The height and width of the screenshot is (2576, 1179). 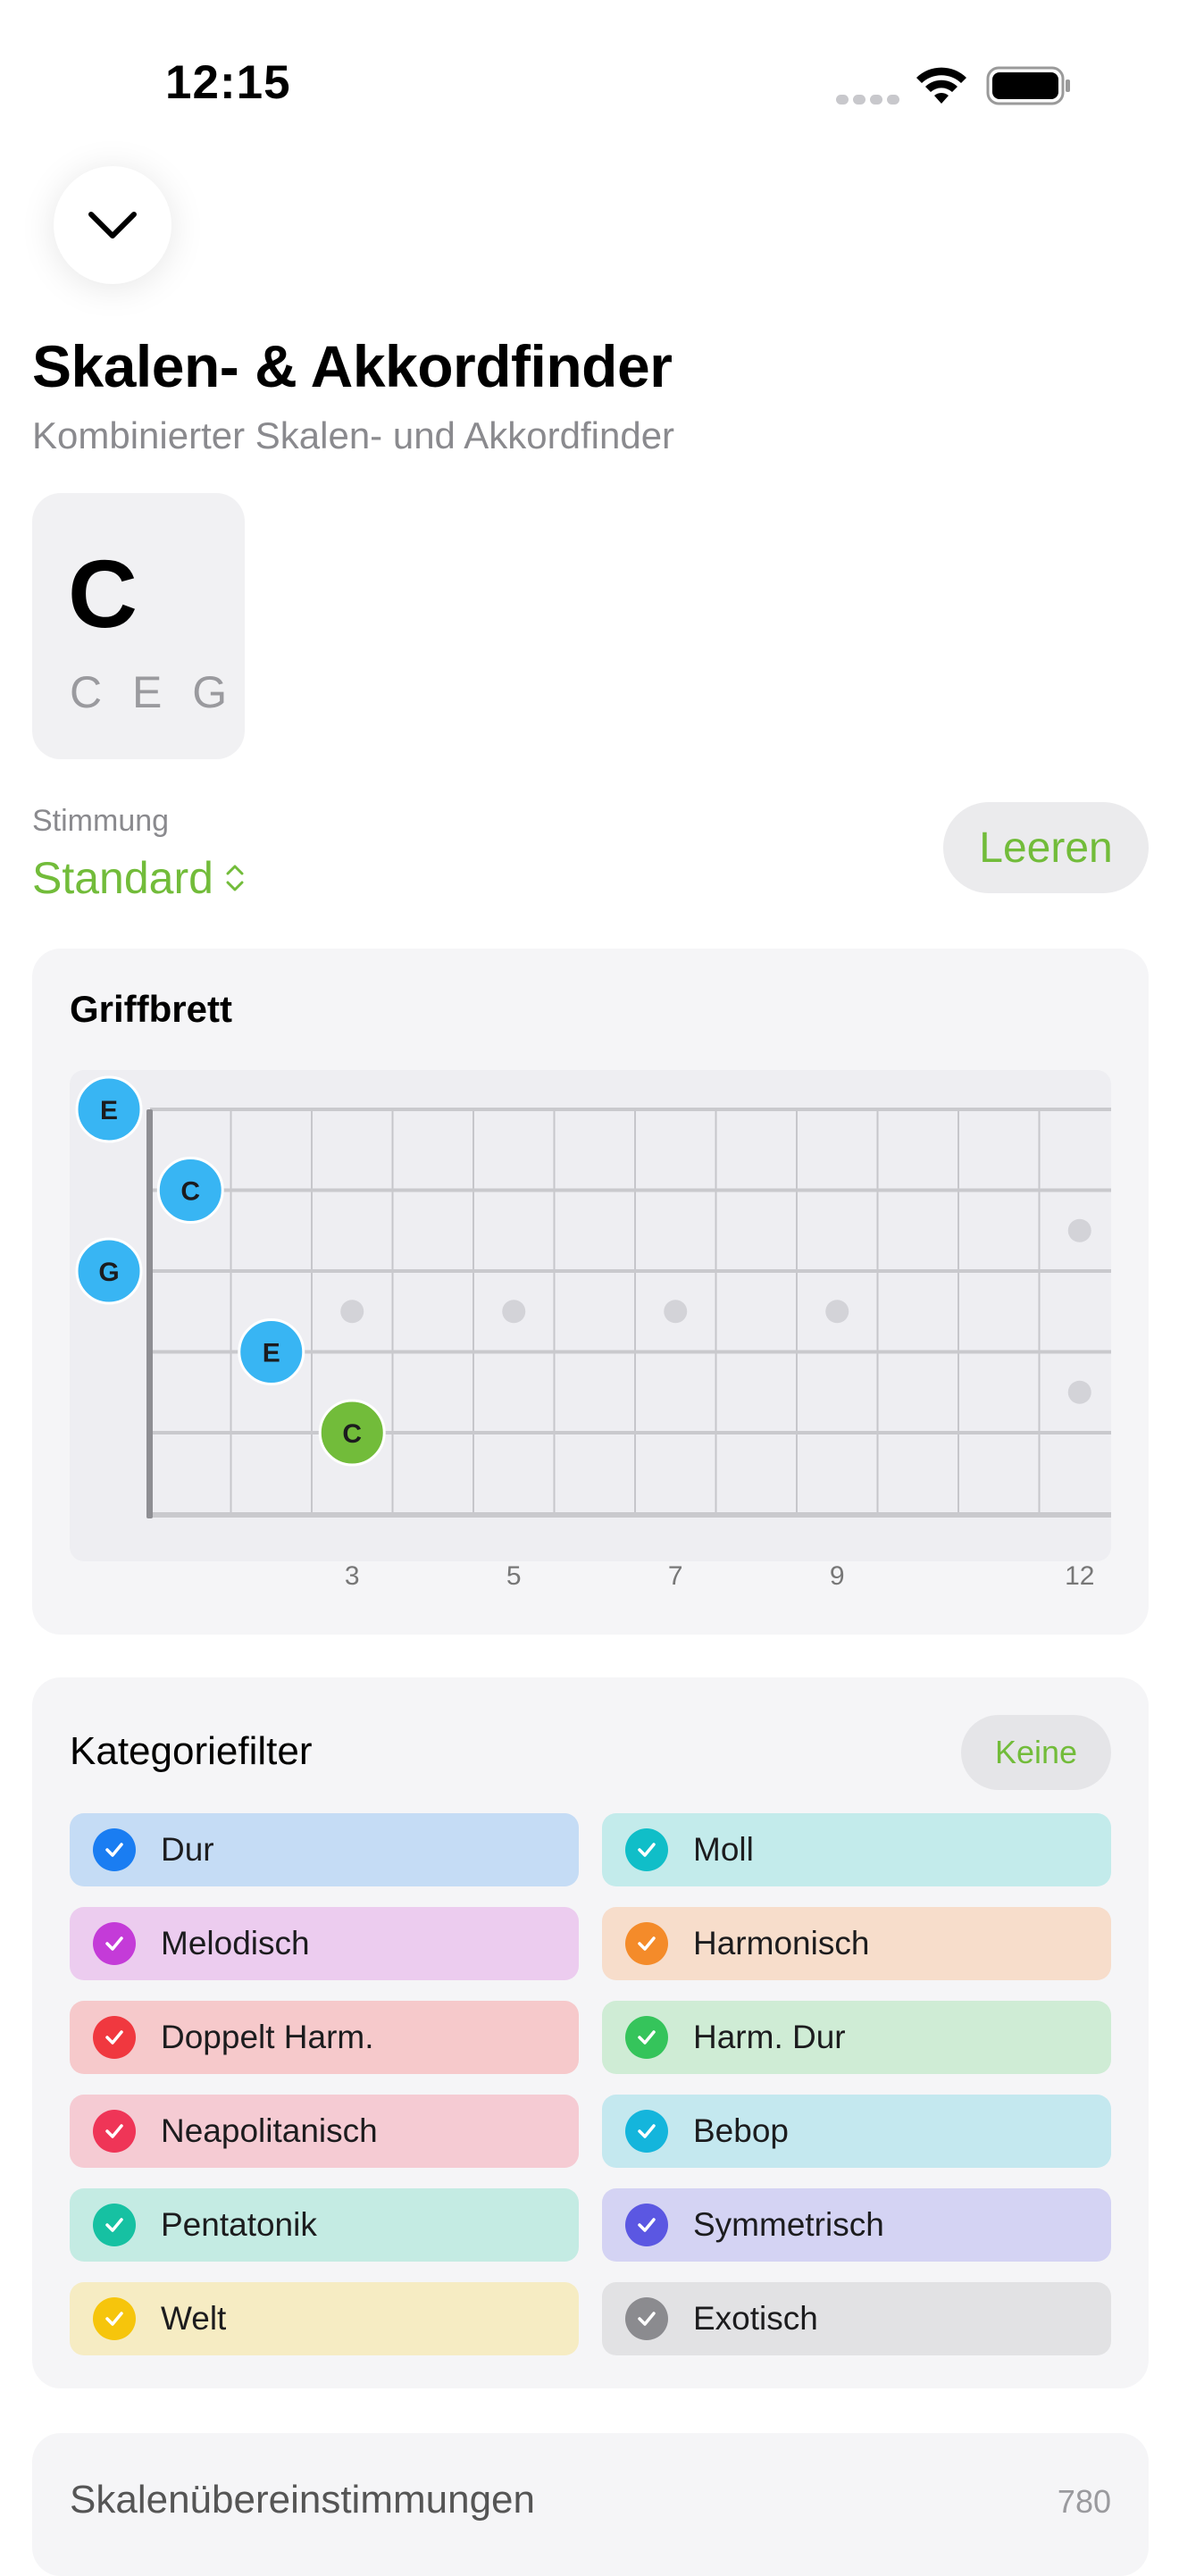 What do you see at coordinates (781, 1943) in the screenshot?
I see `category-label: Harmonisch` at bounding box center [781, 1943].